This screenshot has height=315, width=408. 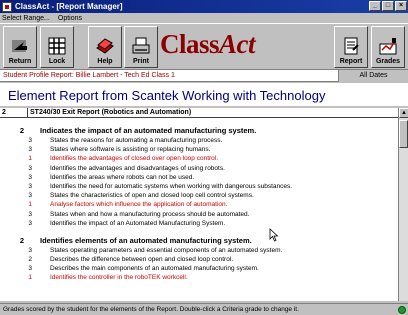 I want to click on unit-number: 2, so click(x=14, y=112).